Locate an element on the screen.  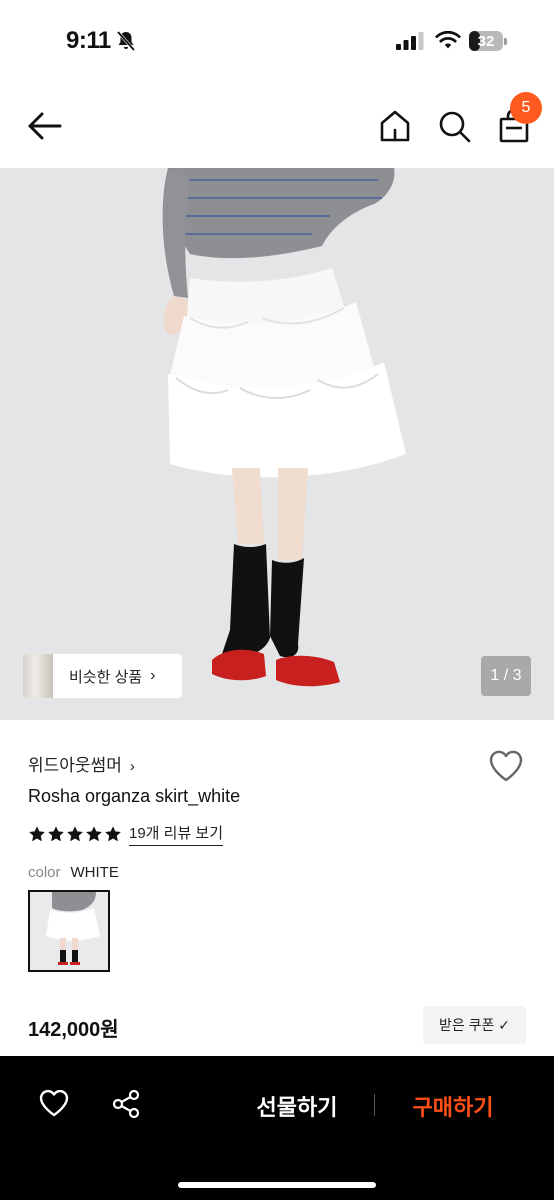
reviews-link: 19개 리뷰 보기 is located at coordinates (176, 834).